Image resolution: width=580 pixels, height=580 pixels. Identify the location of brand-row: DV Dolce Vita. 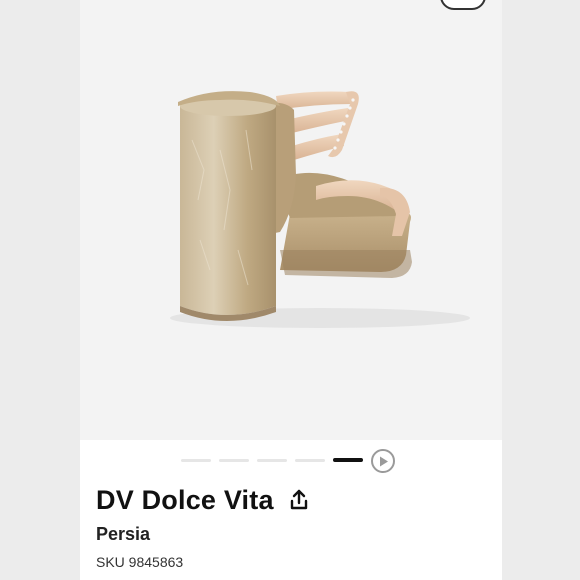
(203, 500).